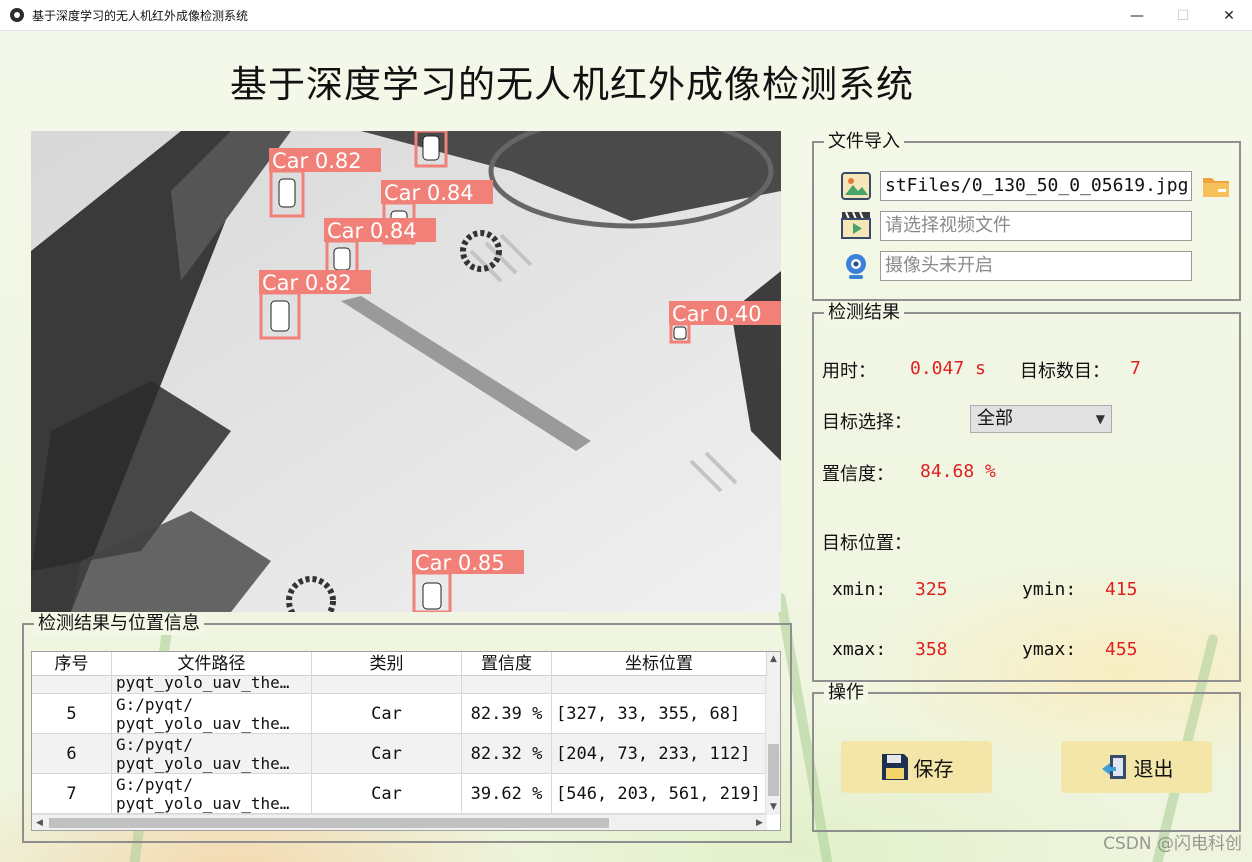  I want to click on target-position-label: 目标位置：, so click(867, 543).